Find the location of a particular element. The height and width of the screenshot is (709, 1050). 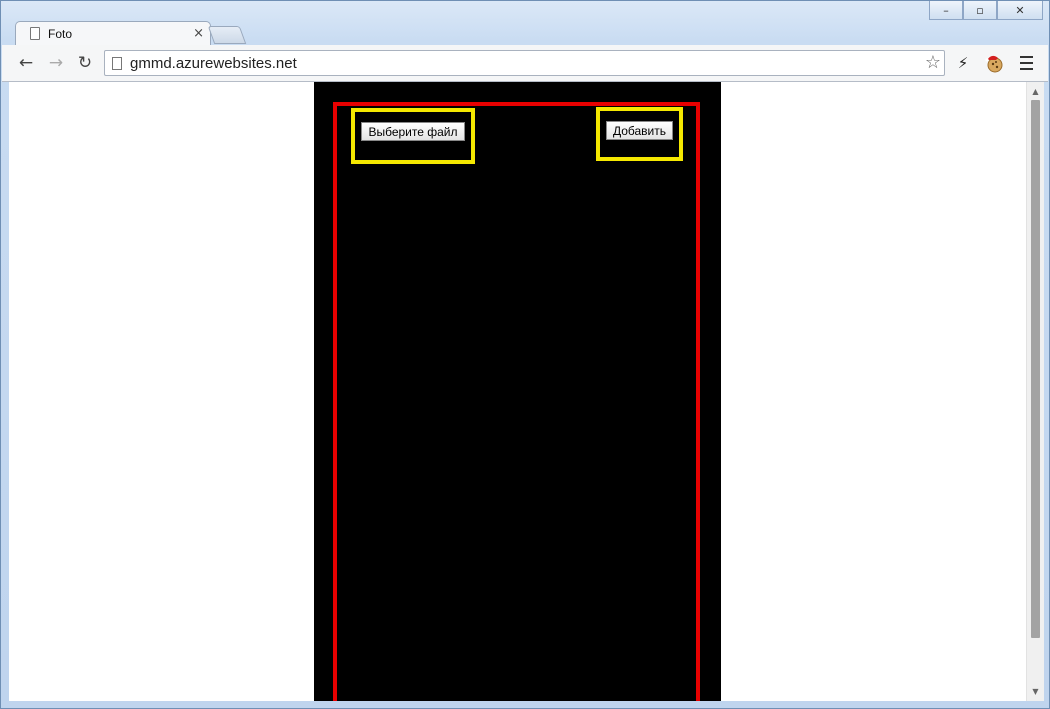

minimize-button: – is located at coordinates (946, 10).